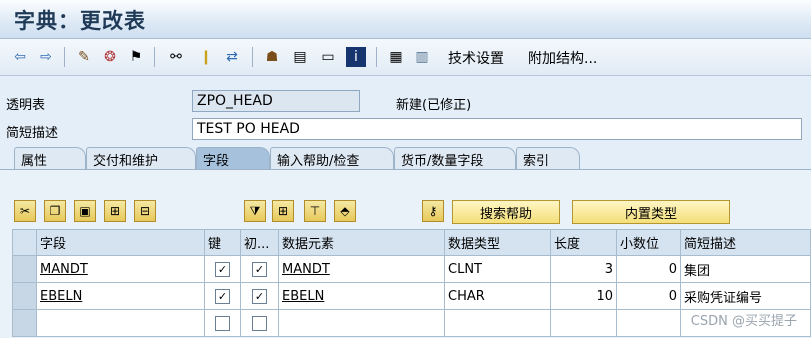 The image size is (811, 338). Describe the element at coordinates (361, 269) in the screenshot. I see `data-element-cell: MANDT` at that location.